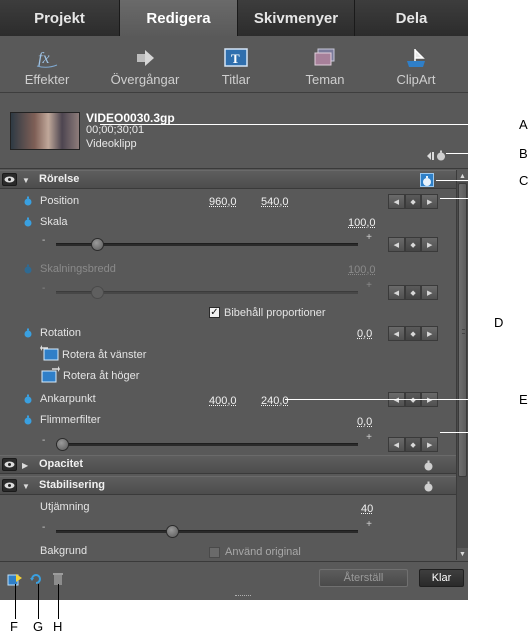 This screenshot has height=636, width=529. What do you see at coordinates (364, 334) in the screenshot?
I see `rotation-value: 0,0` at bounding box center [364, 334].